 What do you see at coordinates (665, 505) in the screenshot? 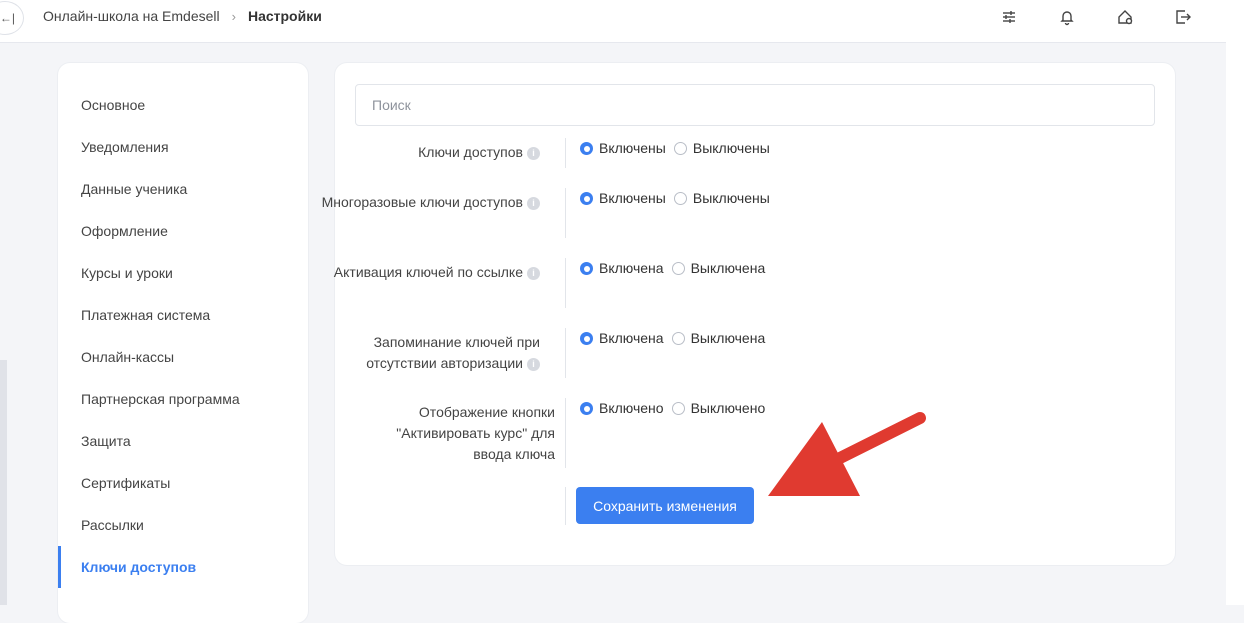
I see `save-changes-button: Сохранить изменения` at bounding box center [665, 505].